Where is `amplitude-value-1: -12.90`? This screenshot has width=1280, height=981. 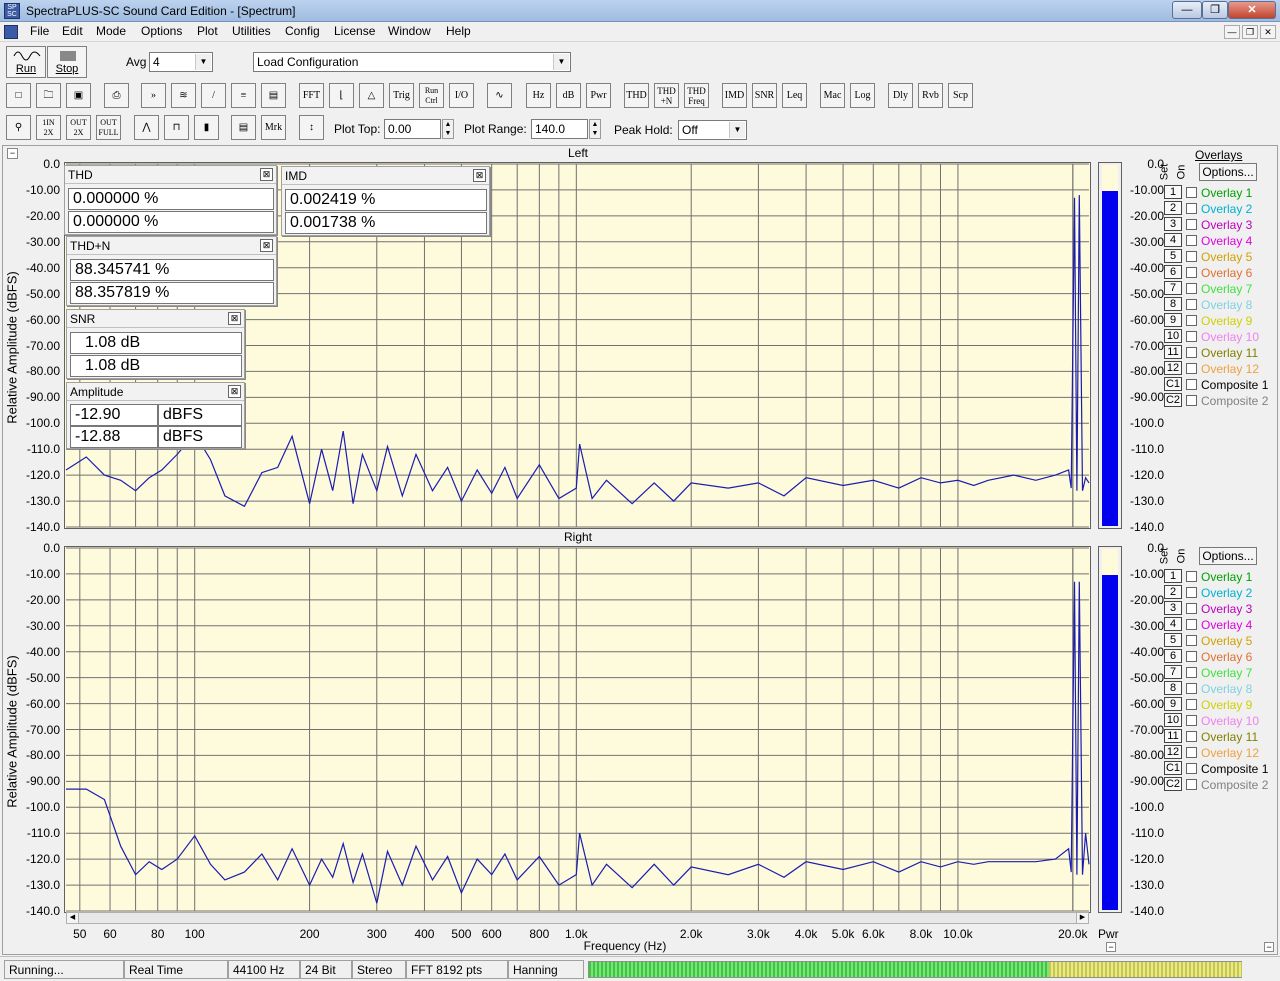
amplitude-value-1: -12.90 is located at coordinates (114, 415).